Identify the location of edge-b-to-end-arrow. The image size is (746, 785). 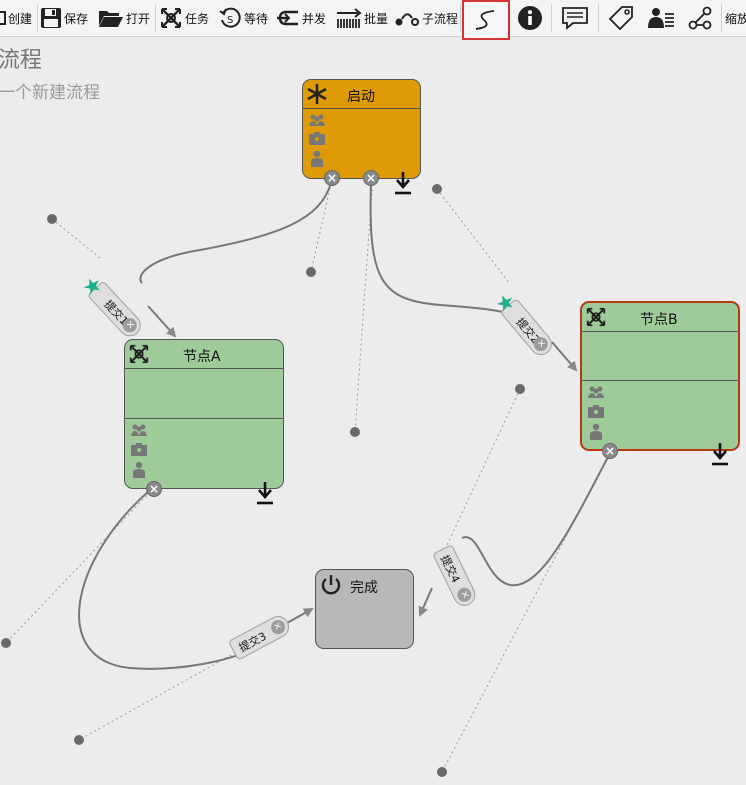
(425, 602).